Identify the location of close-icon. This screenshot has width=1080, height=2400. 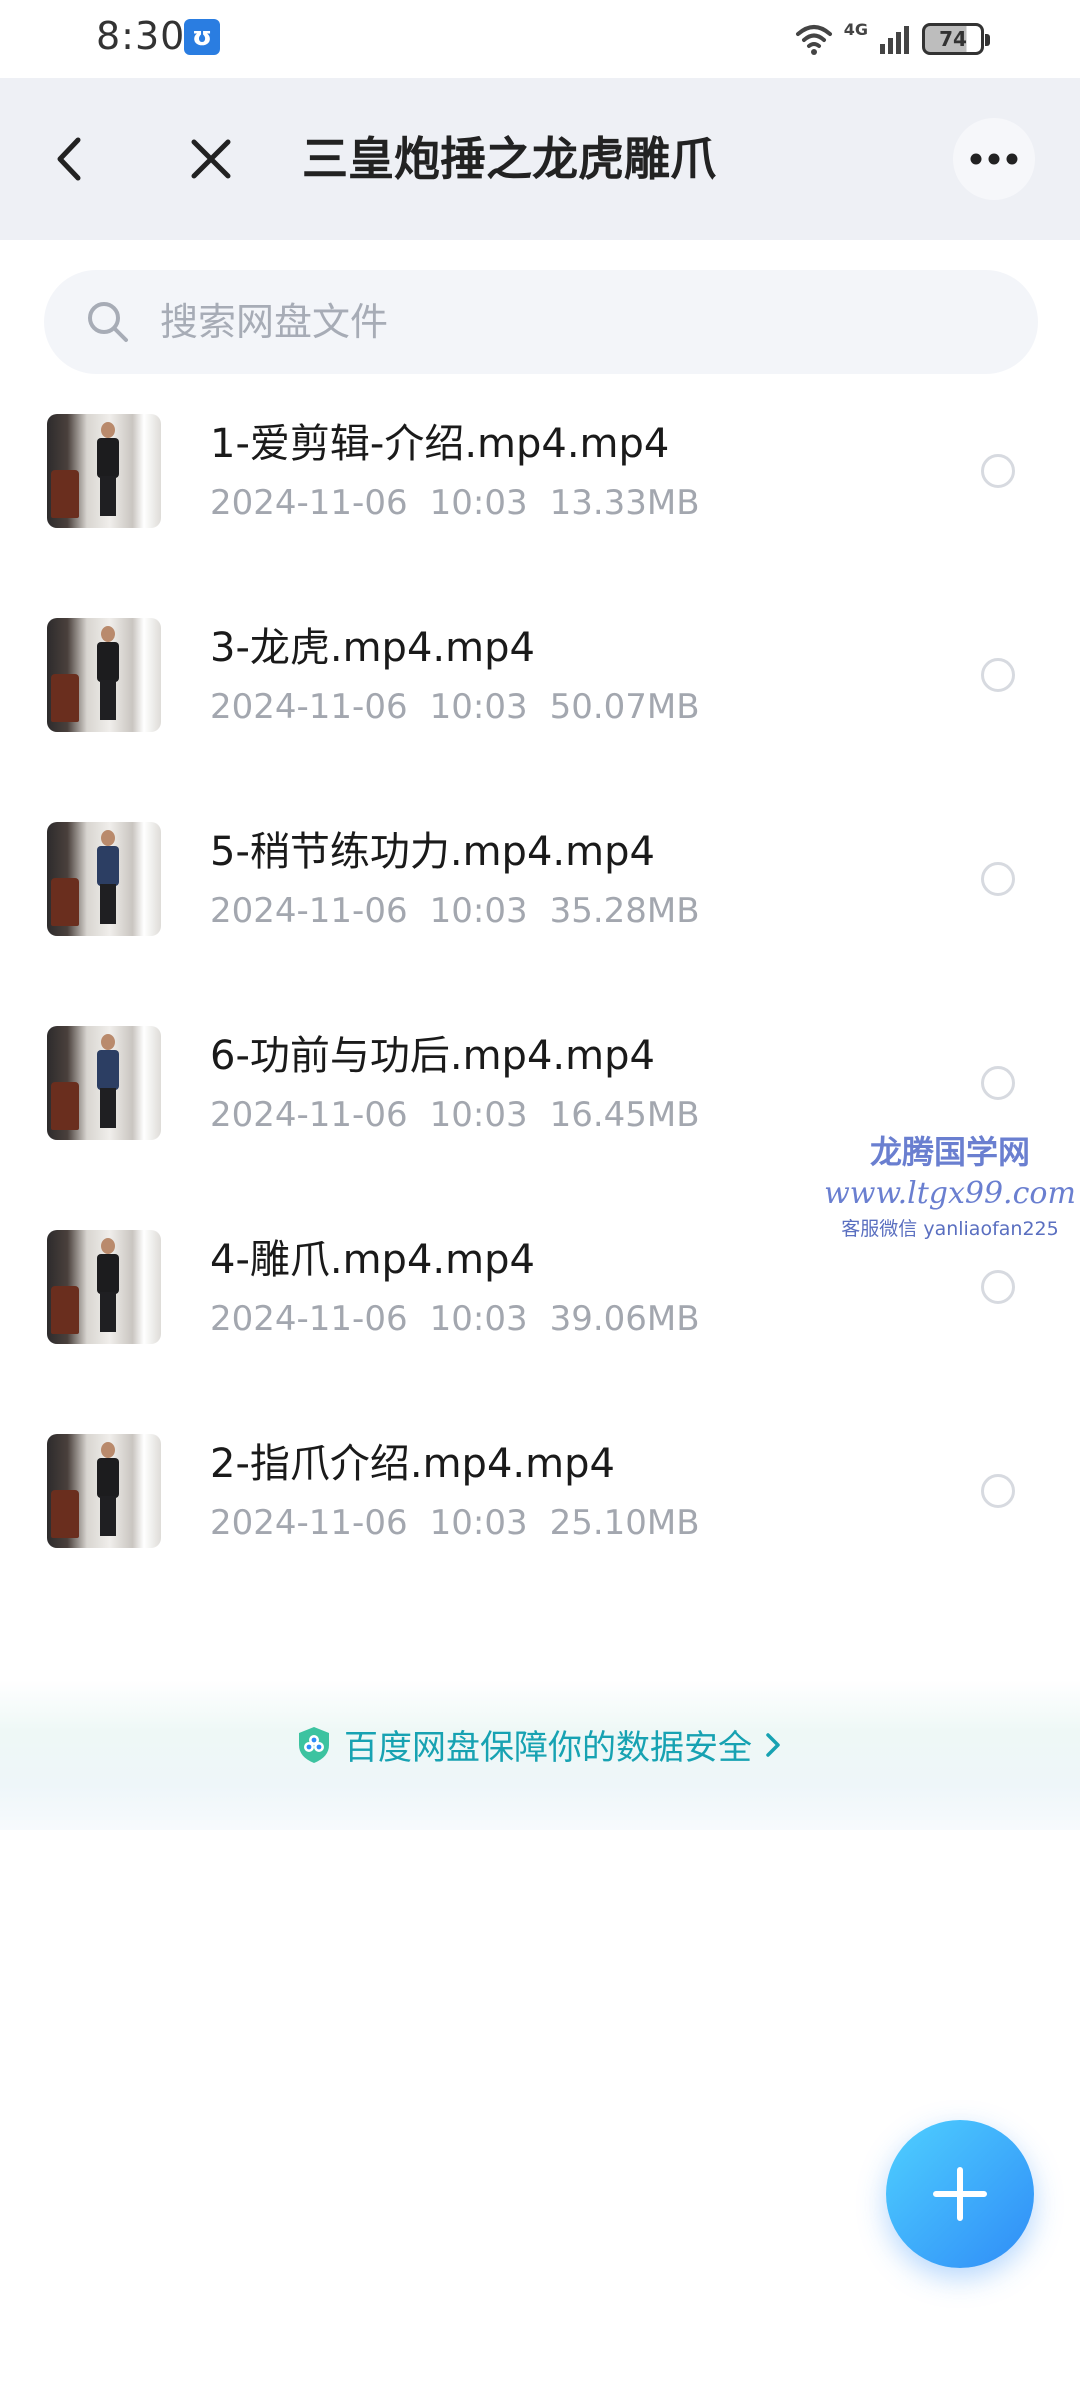
(211, 159).